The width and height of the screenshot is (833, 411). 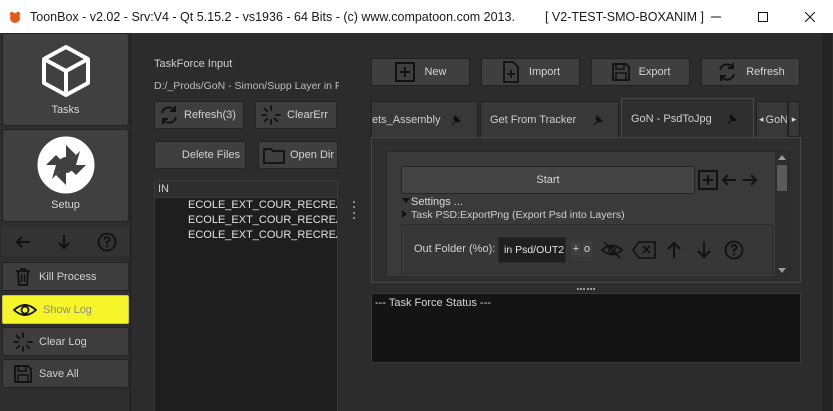 I want to click on delete-files-label: Delete Files, so click(x=210, y=155).